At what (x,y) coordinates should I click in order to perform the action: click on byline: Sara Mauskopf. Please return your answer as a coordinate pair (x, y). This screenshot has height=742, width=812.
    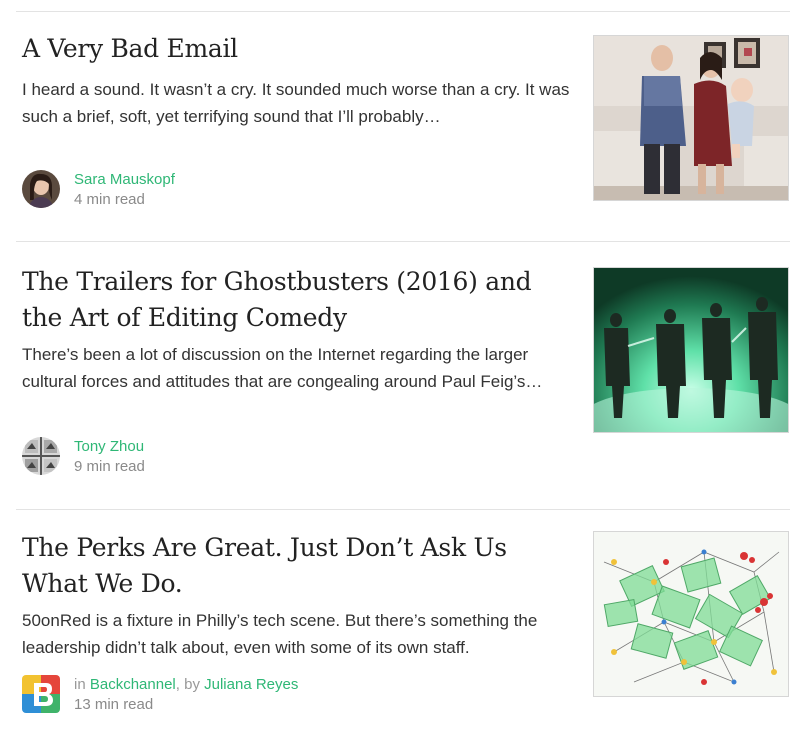
    Looking at the image, I should click on (124, 180).